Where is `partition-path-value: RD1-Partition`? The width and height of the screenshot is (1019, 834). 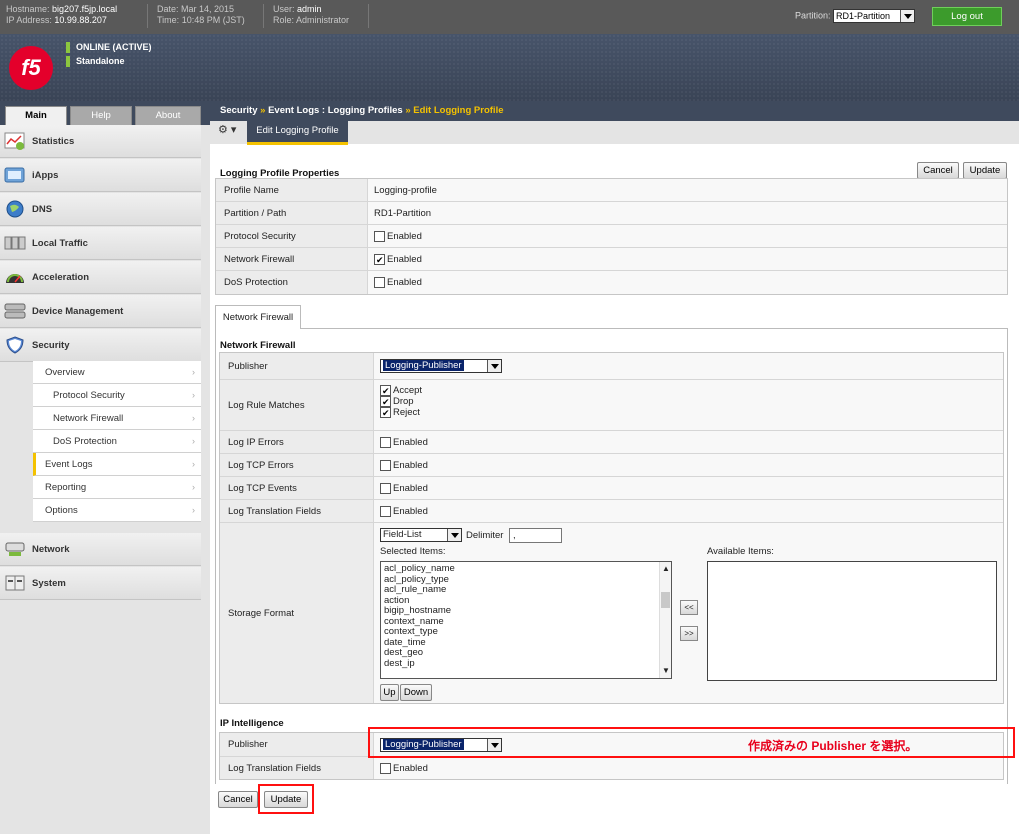 partition-path-value: RD1-Partition is located at coordinates (687, 213).